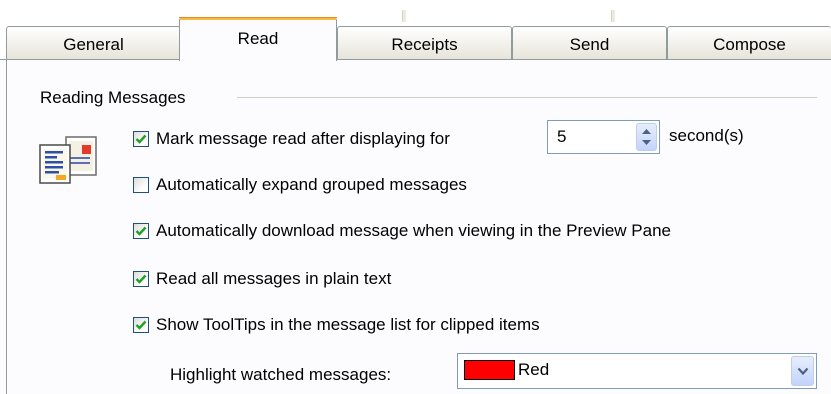  I want to click on window-top-strip, so click(415, 12).